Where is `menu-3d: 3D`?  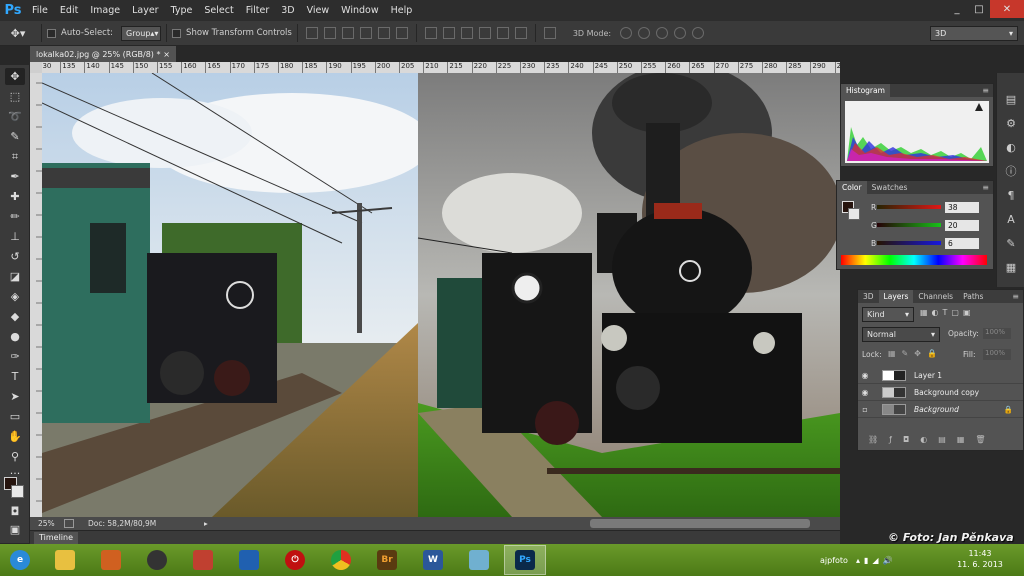 menu-3d: 3D is located at coordinates (287, 10).